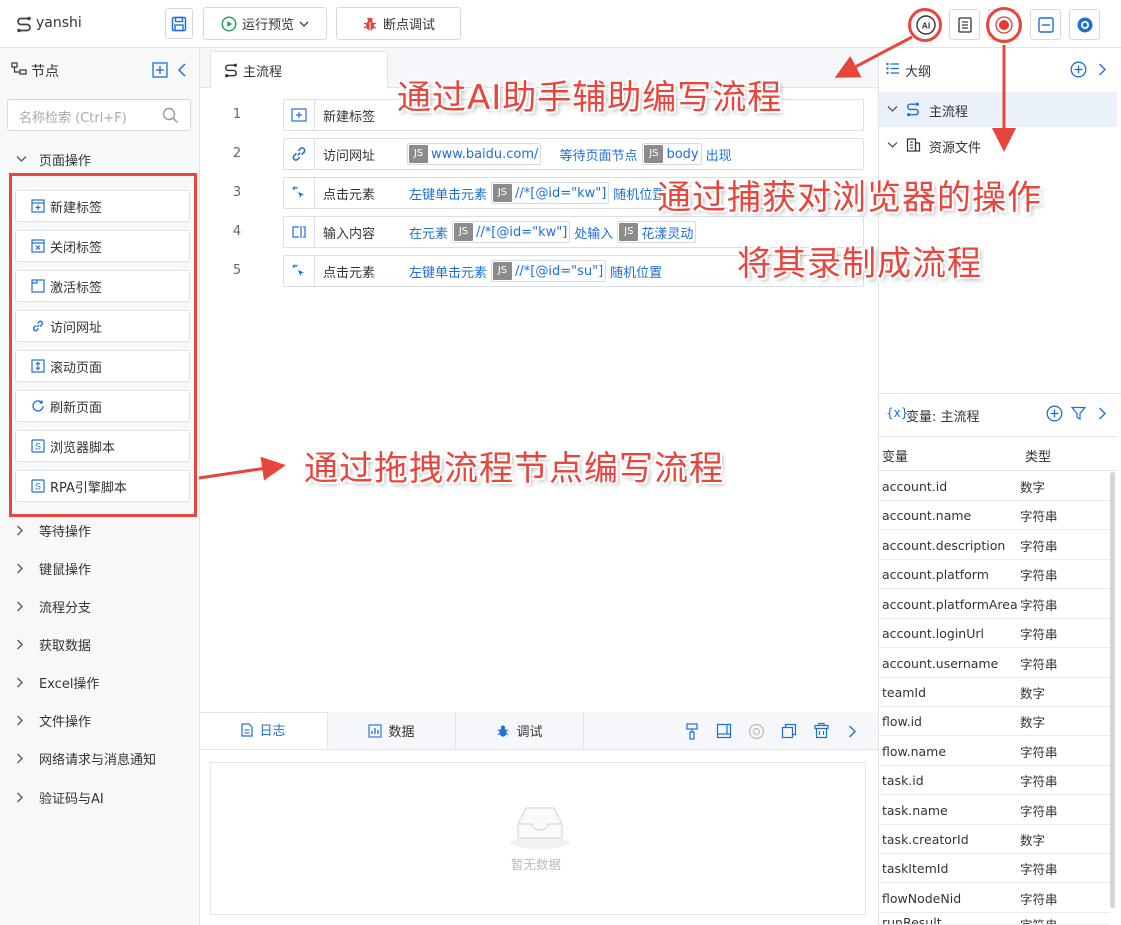  Describe the element at coordinates (590, 98) in the screenshot. I see `annotation-ai: 通过AI助手辅助编写流程` at that location.